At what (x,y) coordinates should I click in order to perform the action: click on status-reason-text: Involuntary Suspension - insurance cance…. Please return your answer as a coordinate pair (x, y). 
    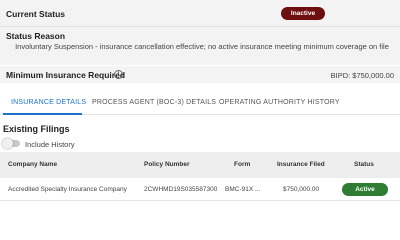
    Looking at the image, I should click on (202, 46).